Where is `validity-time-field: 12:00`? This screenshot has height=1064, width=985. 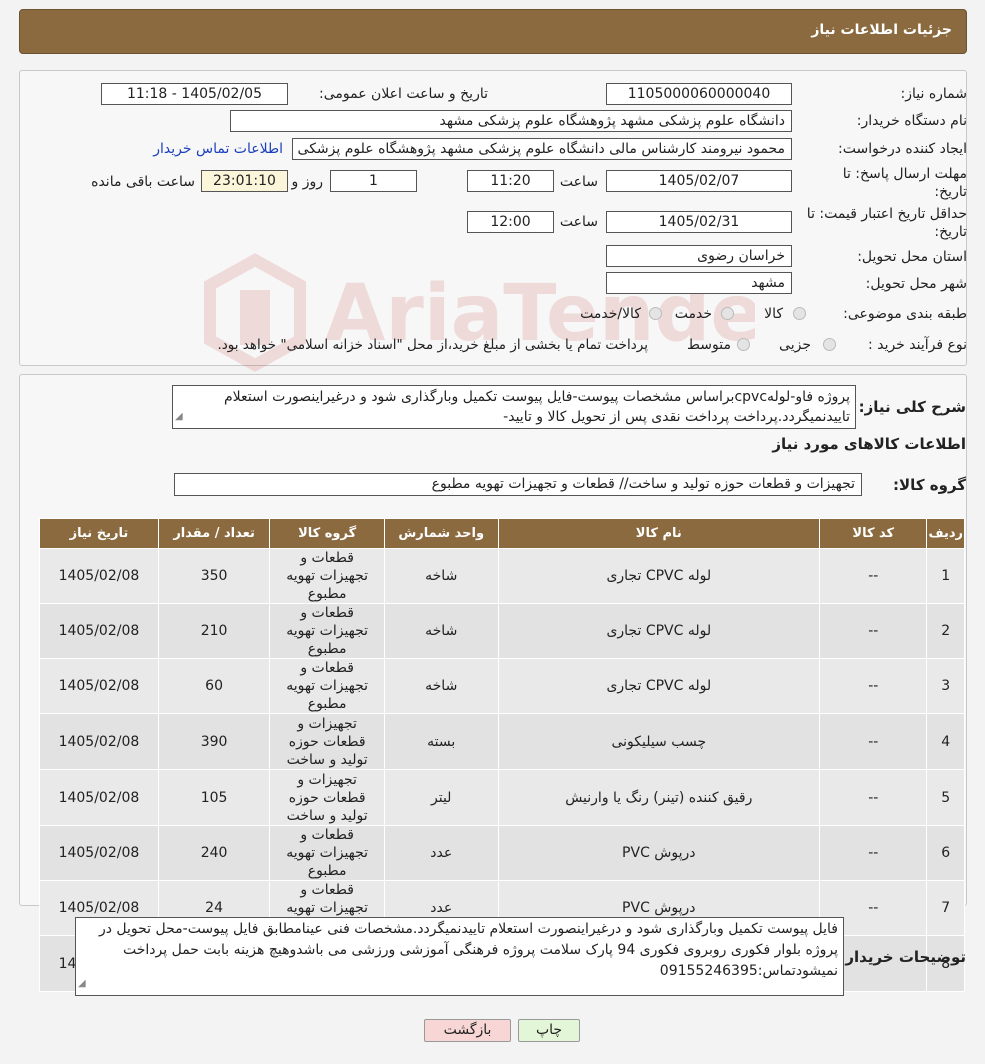 validity-time-field: 12:00 is located at coordinates (510, 222).